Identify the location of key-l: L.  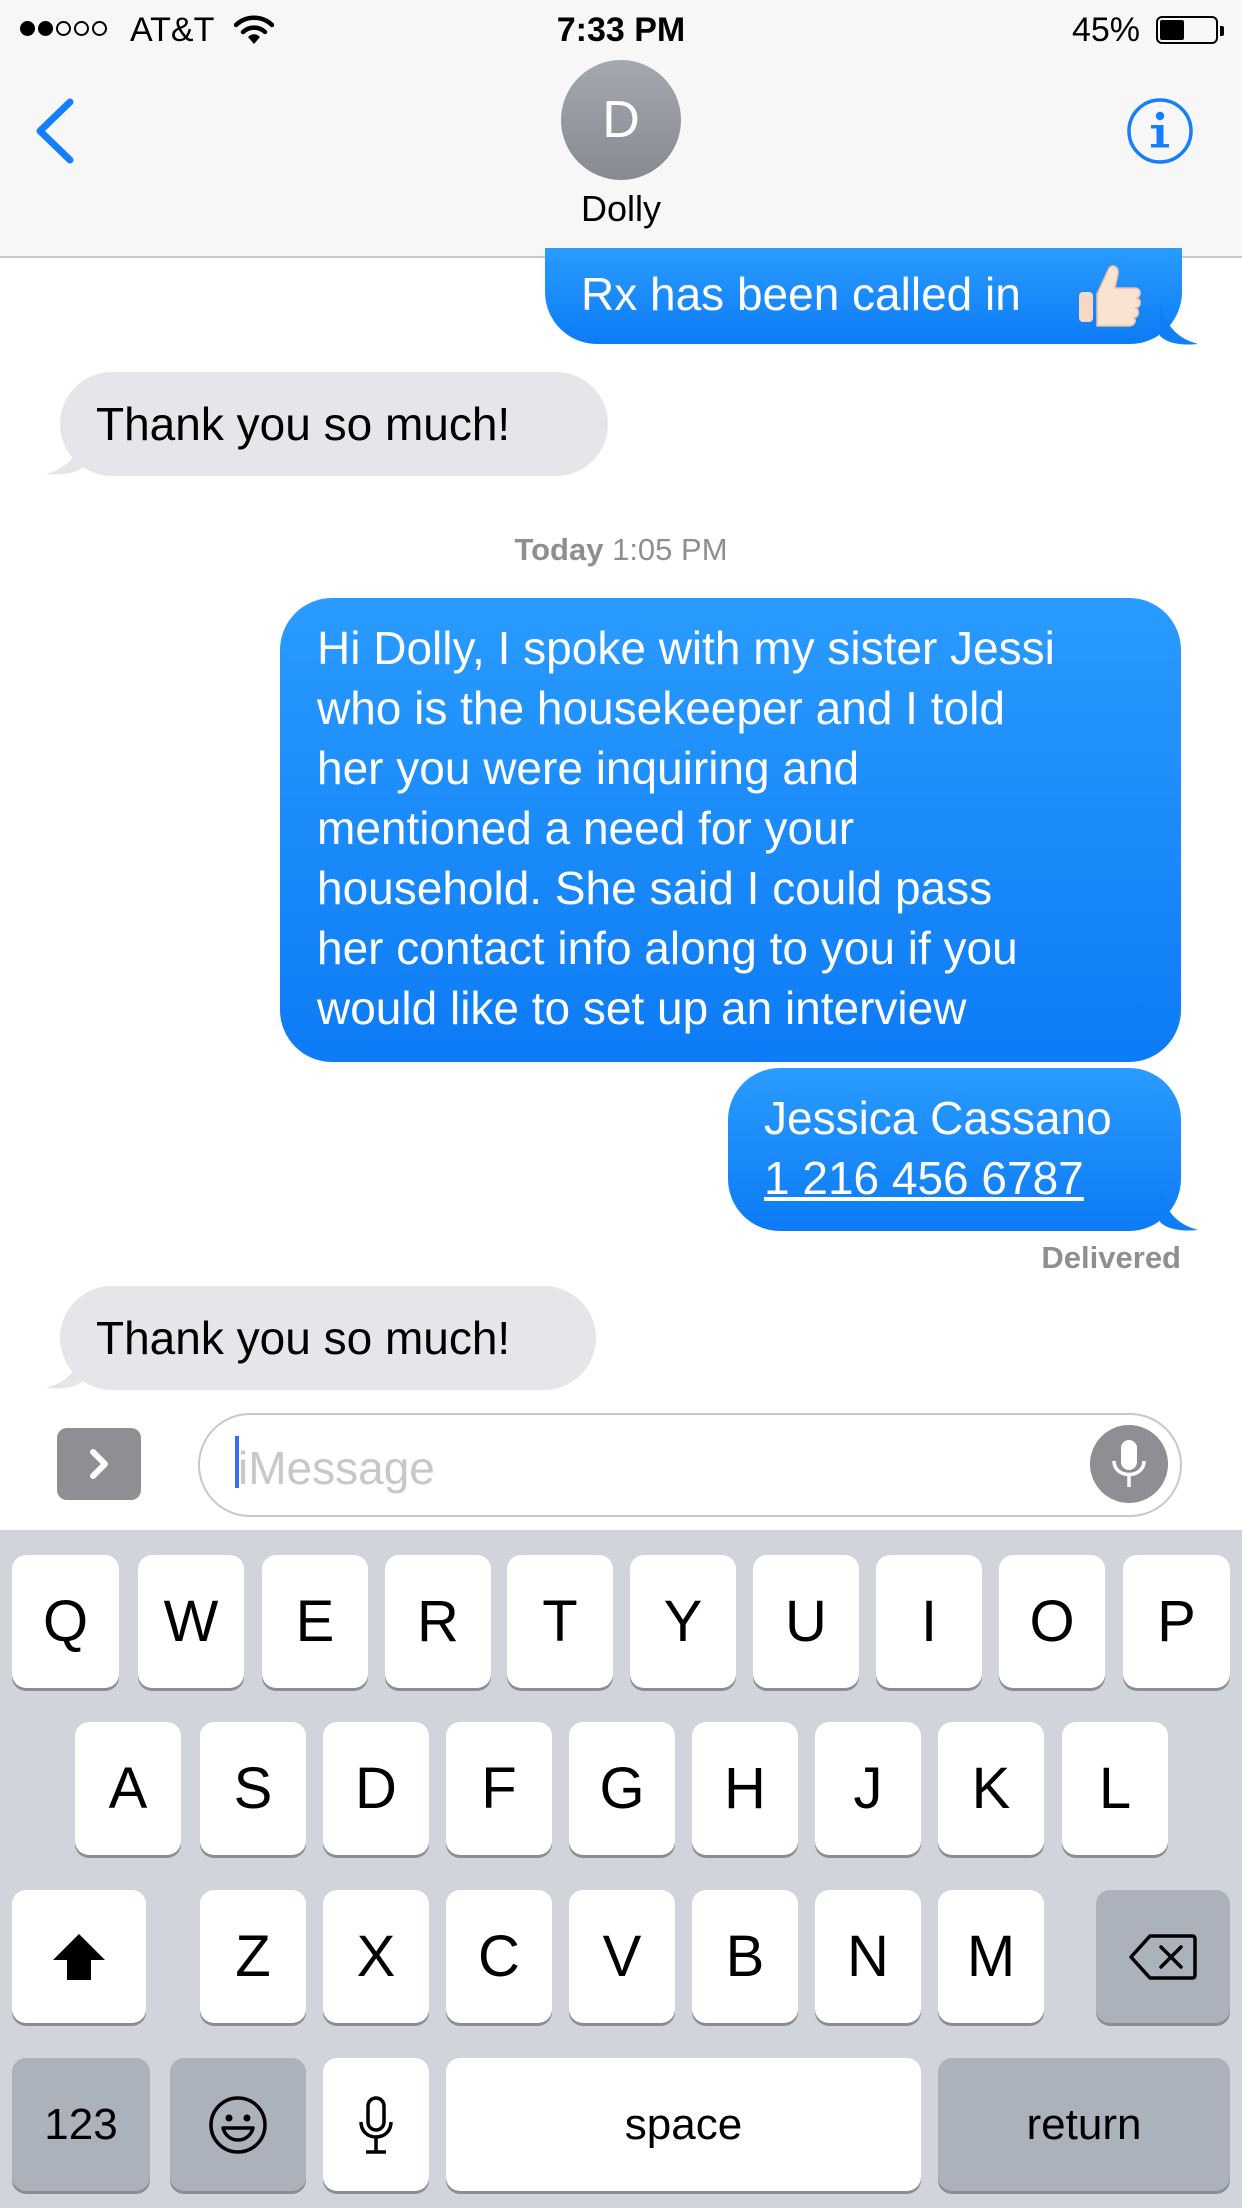
(1115, 1788).